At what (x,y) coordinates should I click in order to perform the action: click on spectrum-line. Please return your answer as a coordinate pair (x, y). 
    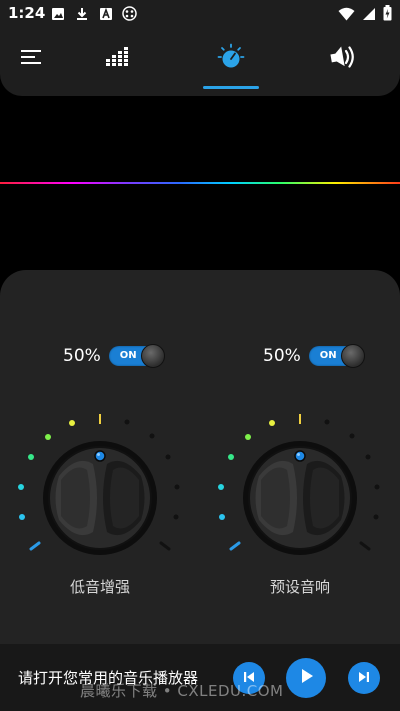
    Looking at the image, I should click on (200, 183).